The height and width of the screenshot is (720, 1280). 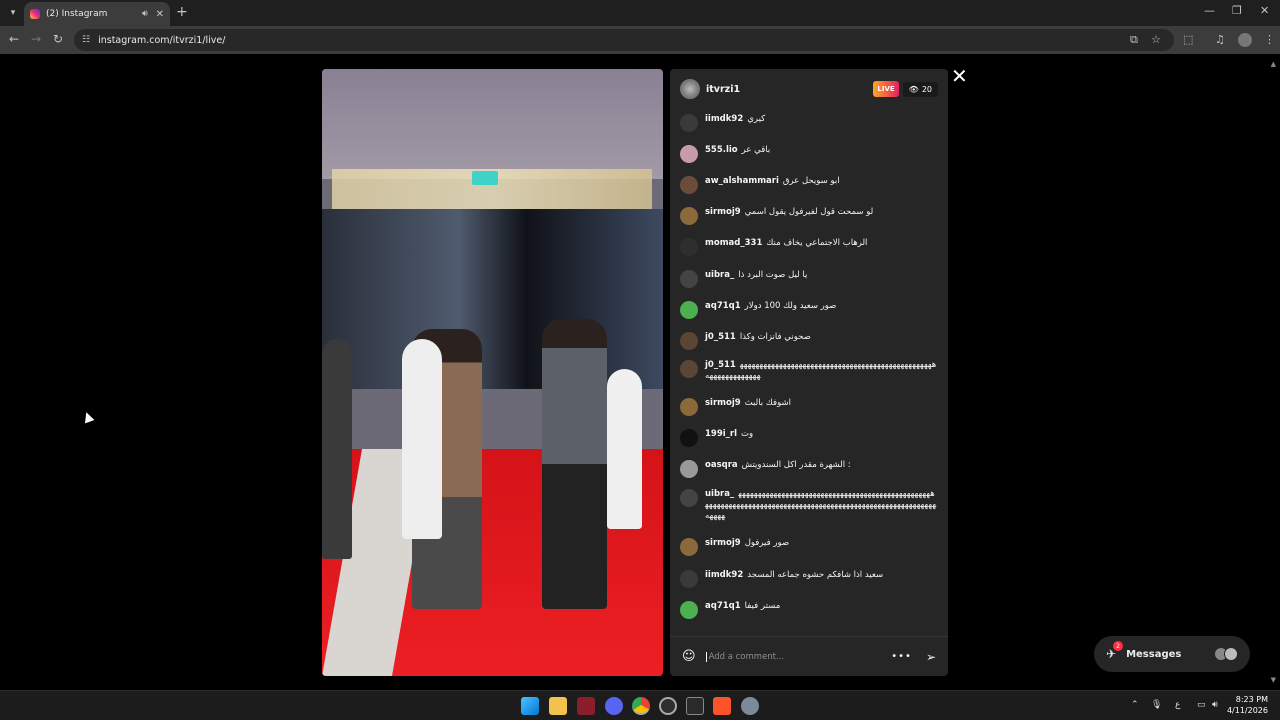 I want to click on address-bar: ☷ instagram.com/itvrzi1/live/, so click(x=624, y=40).